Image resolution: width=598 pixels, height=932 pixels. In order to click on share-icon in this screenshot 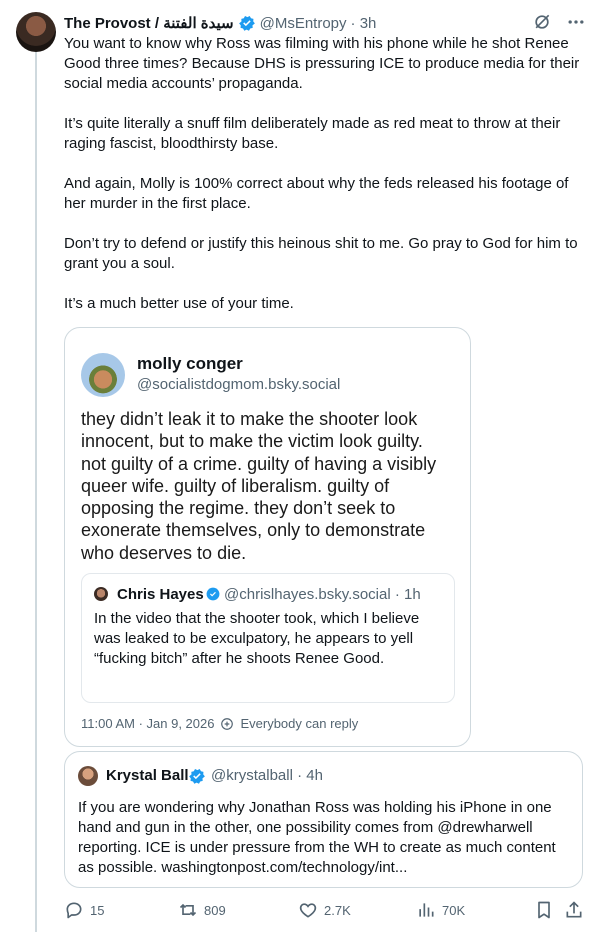, I will do `click(574, 909)`.